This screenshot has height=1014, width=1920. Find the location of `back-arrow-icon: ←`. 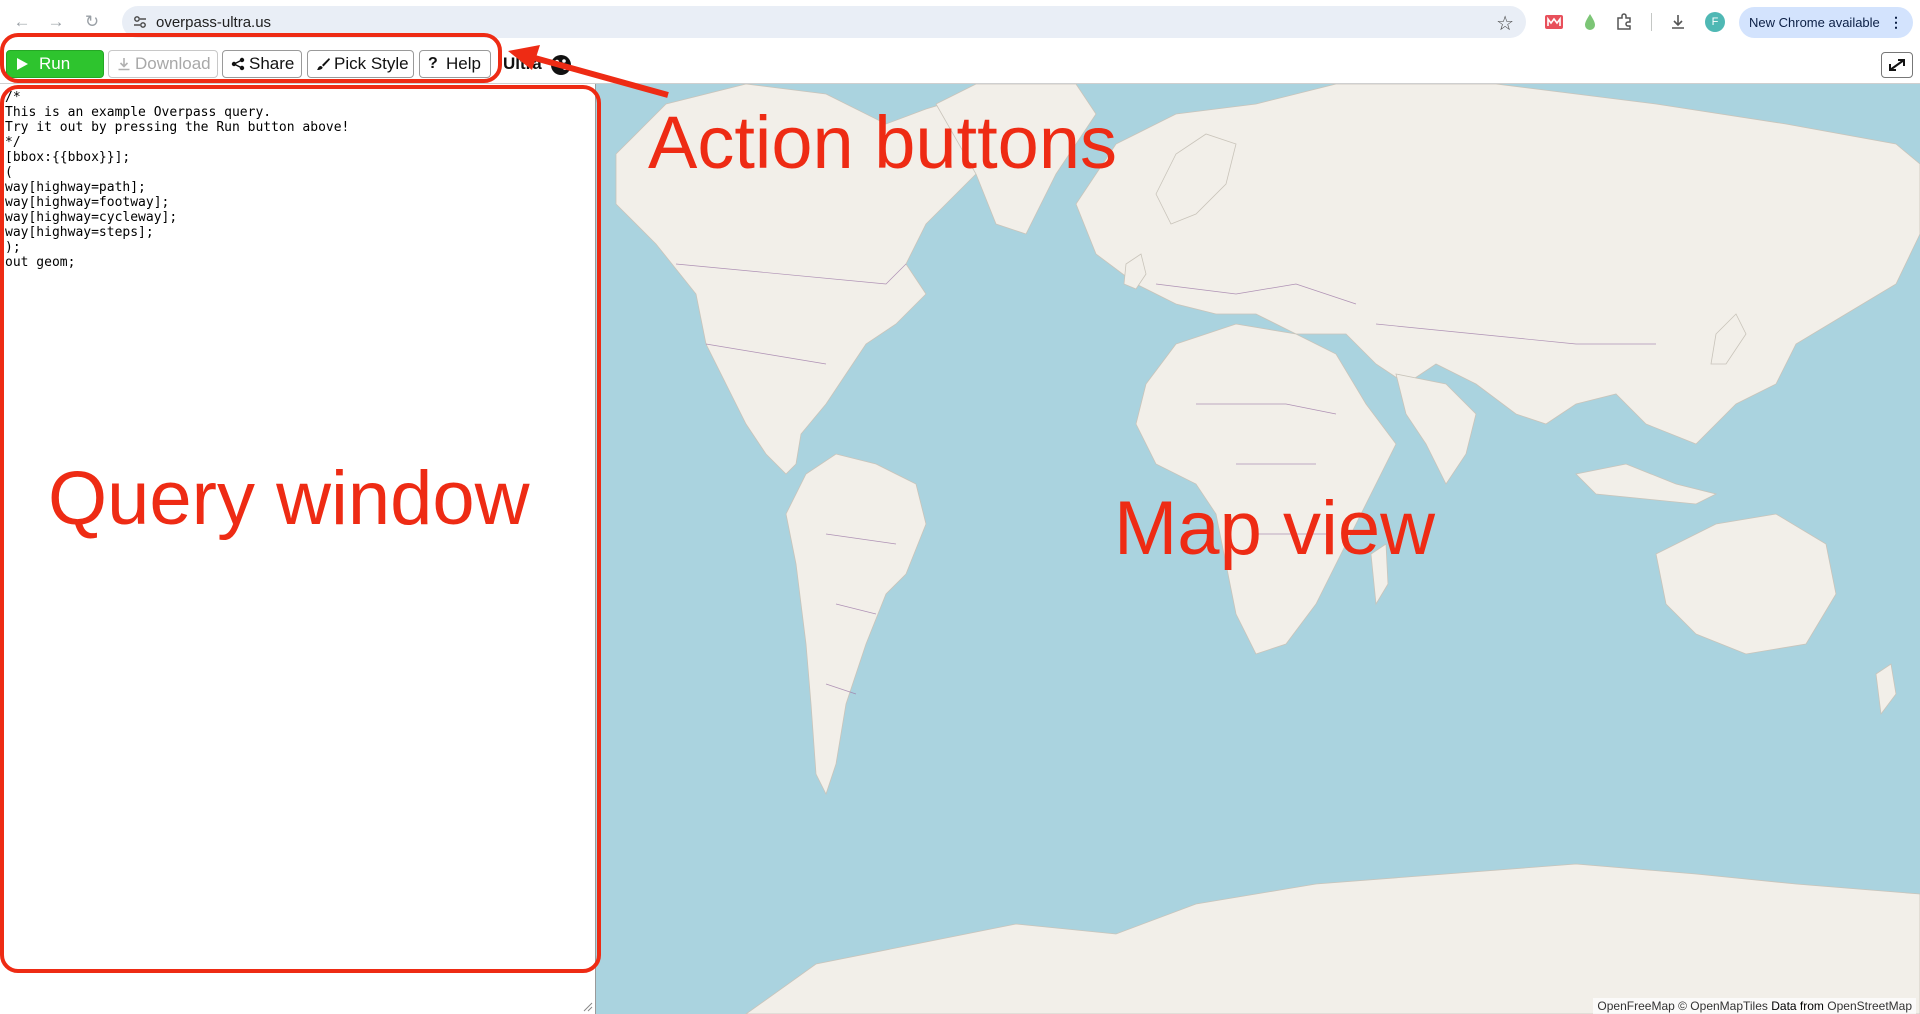

back-arrow-icon: ← is located at coordinates (22, 22).